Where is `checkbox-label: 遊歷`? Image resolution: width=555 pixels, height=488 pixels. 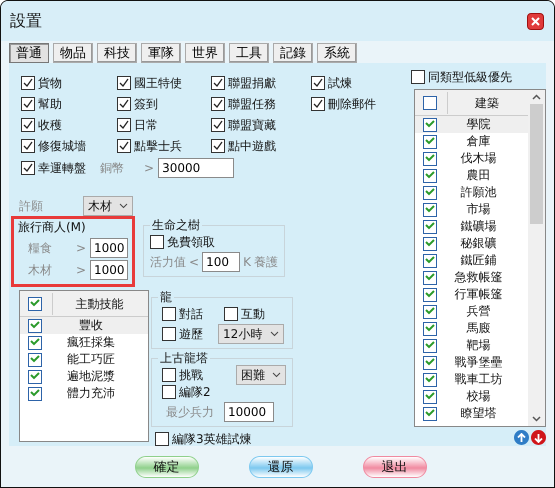 checkbox-label: 遊歷 is located at coordinates (190, 334).